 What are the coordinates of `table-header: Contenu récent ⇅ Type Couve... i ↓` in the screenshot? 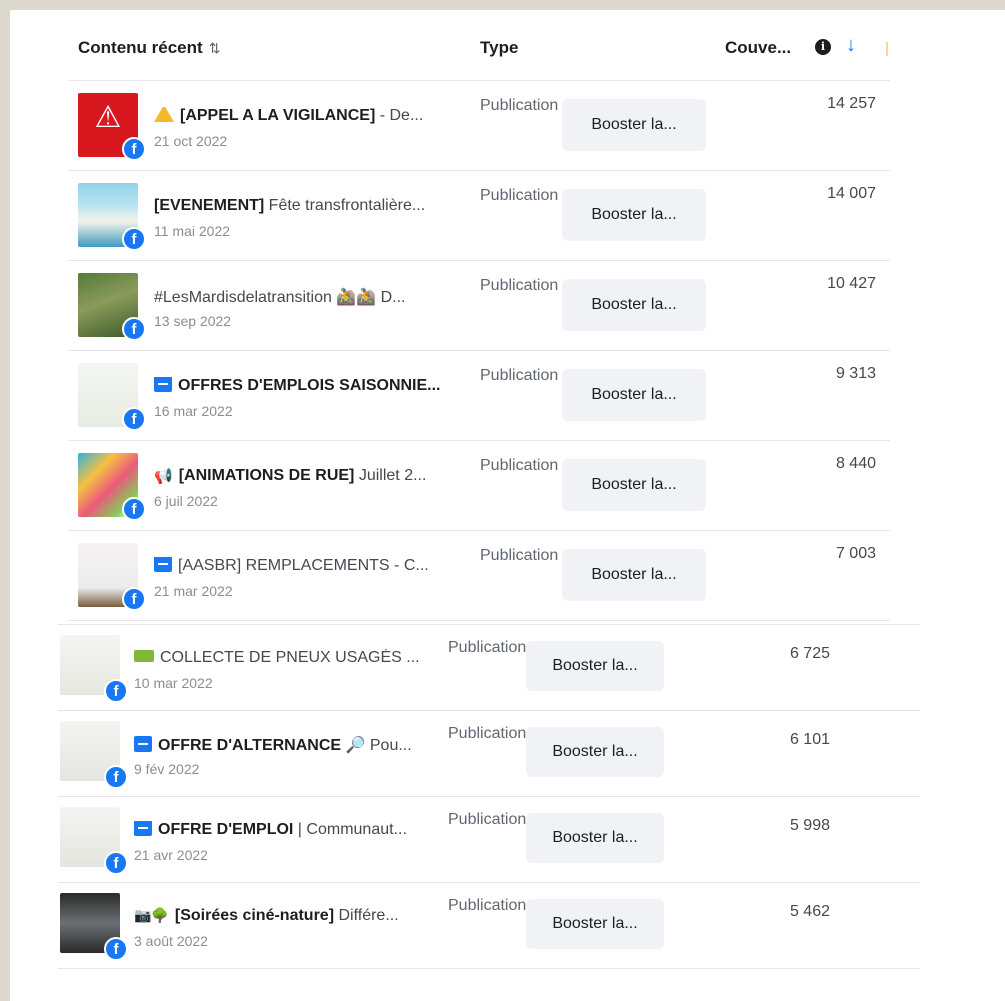 It's located at (507, 45).